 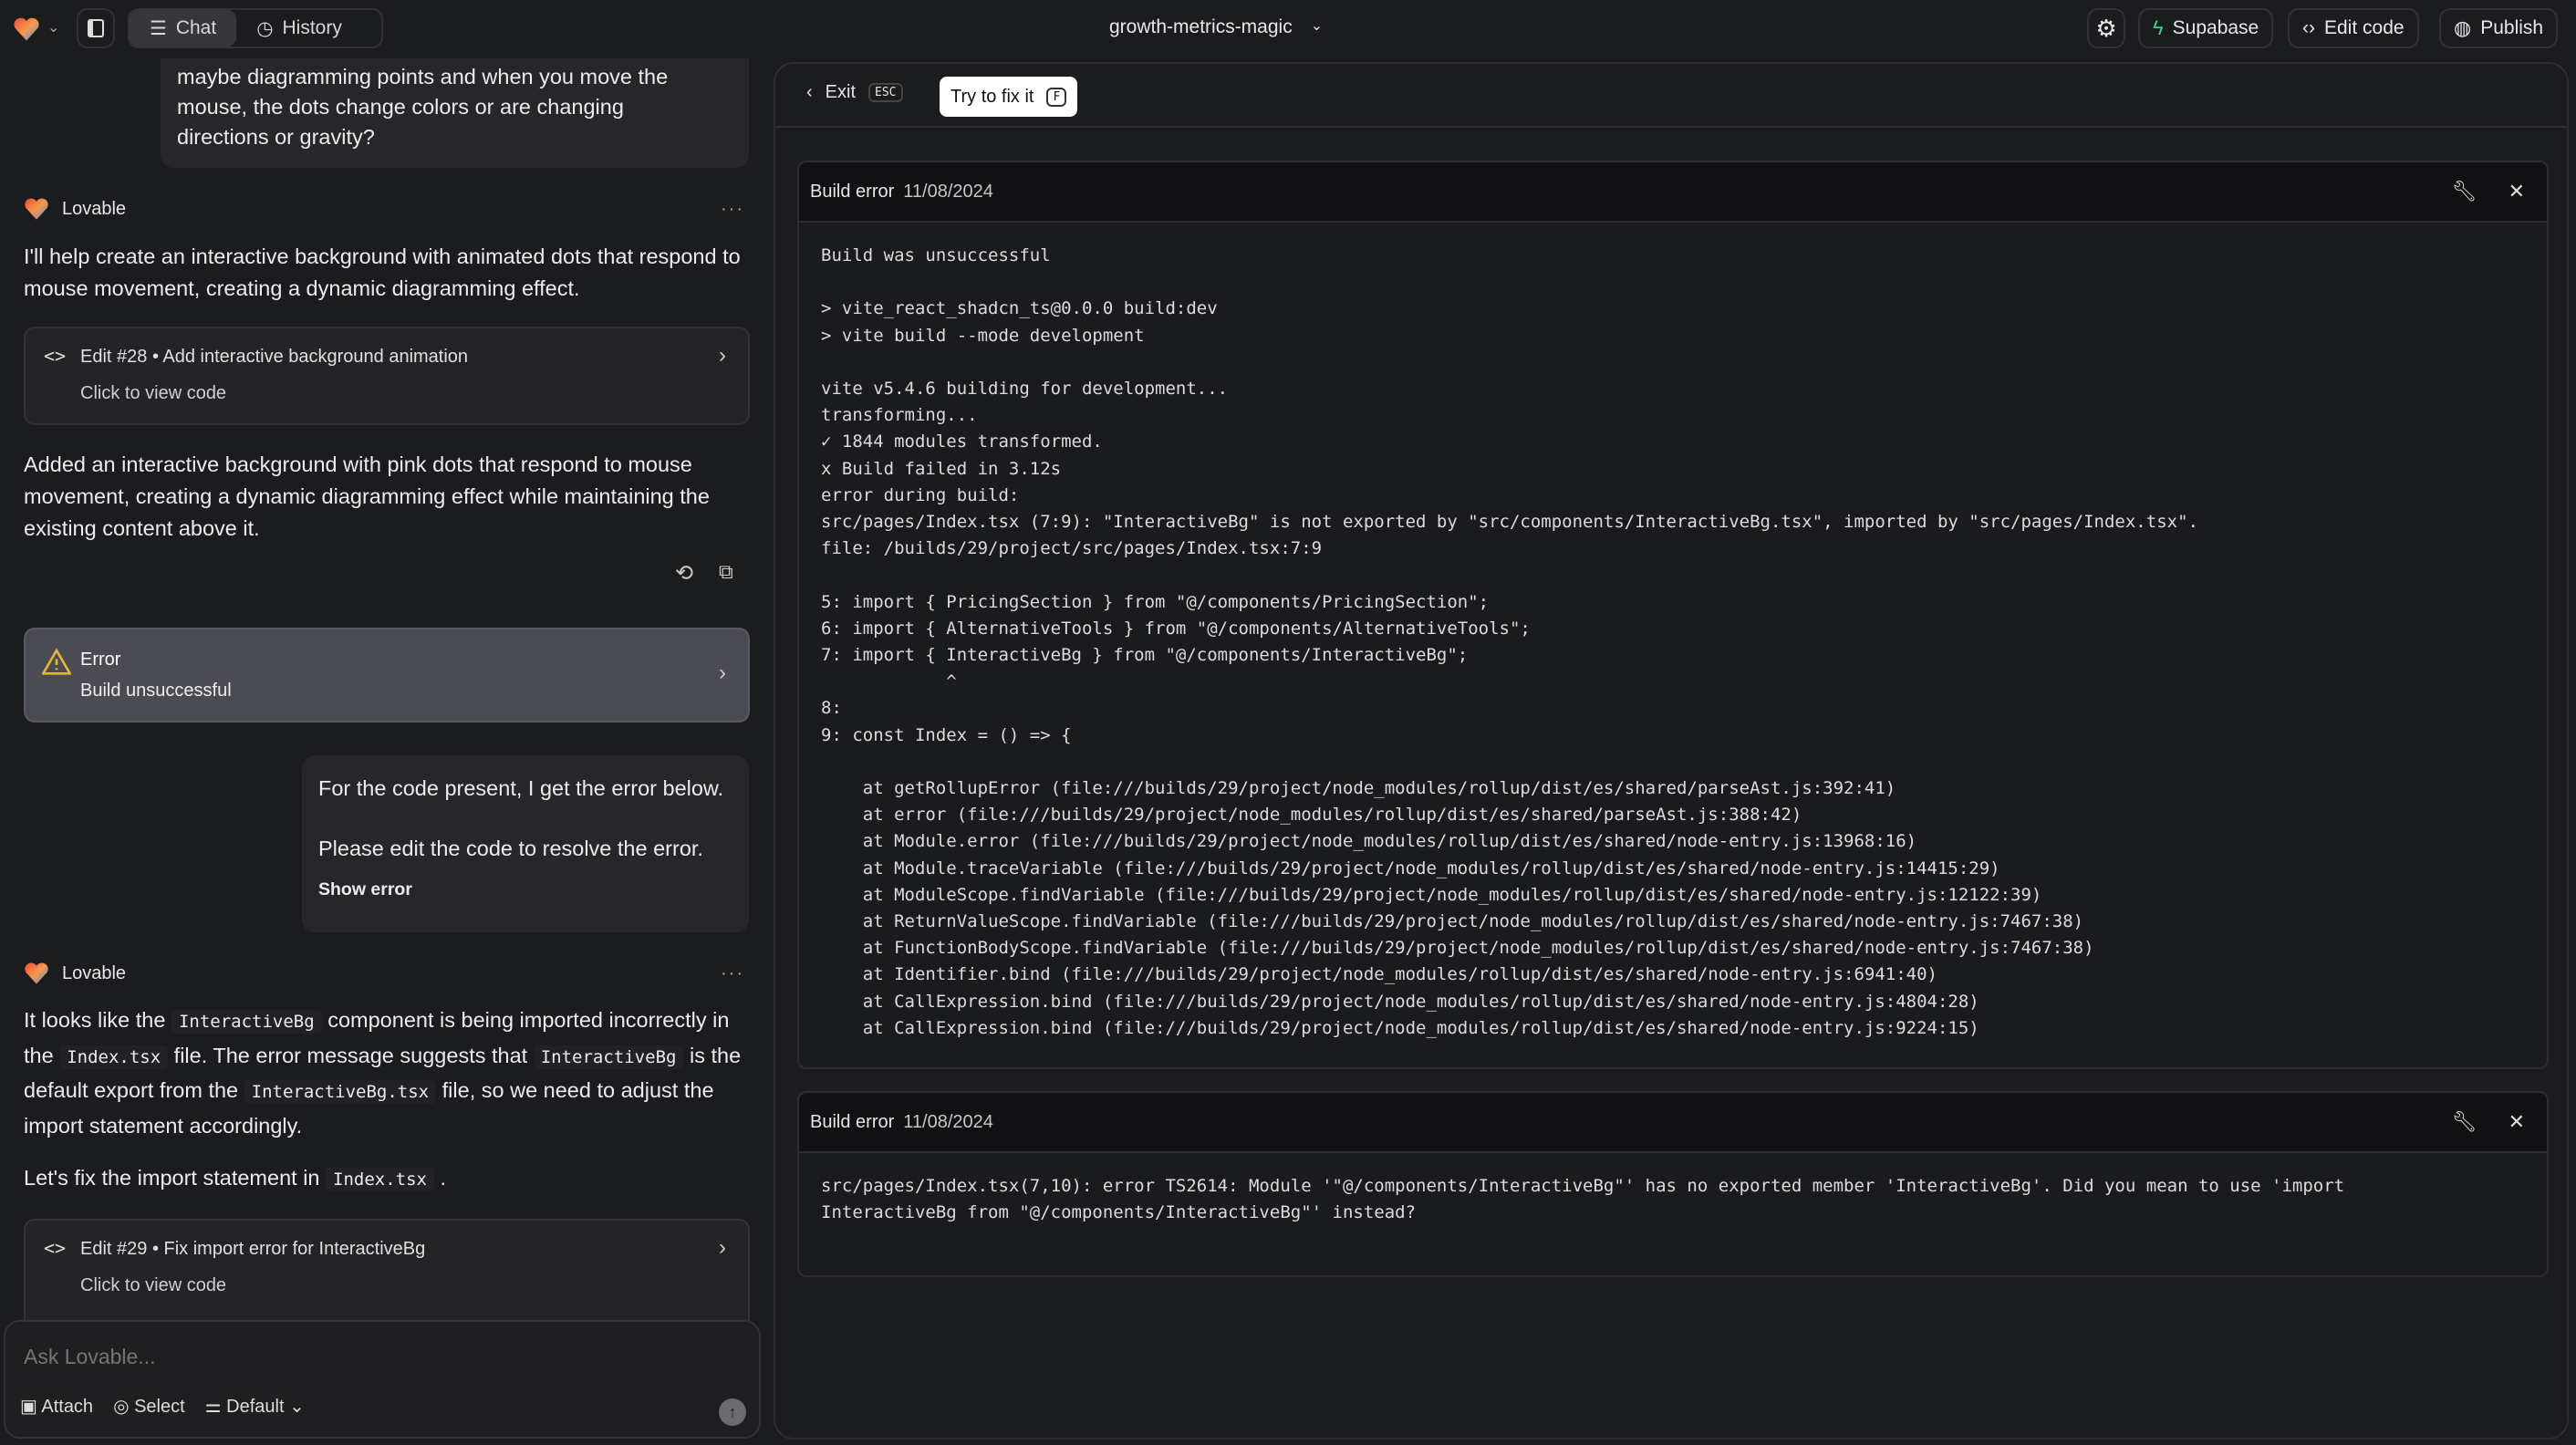 I want to click on inline-code: InteractiveBg.tsx, so click(x=340, y=1092).